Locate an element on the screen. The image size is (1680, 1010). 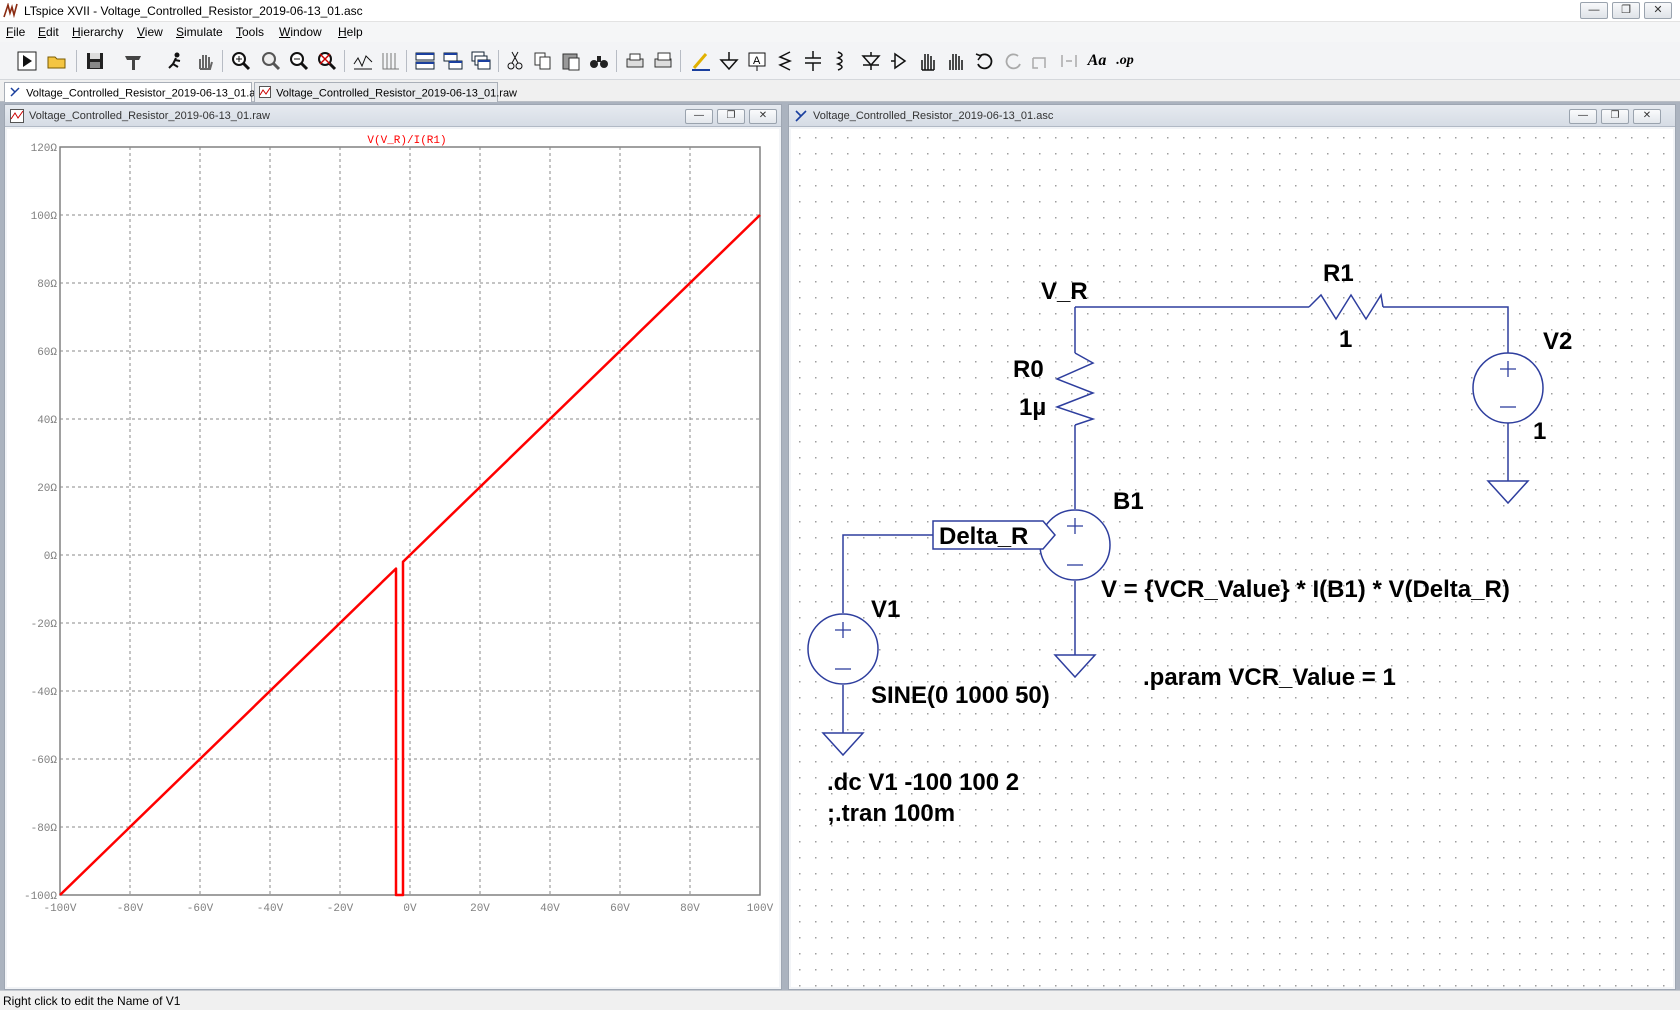
x-tick-label: 80V is located at coordinates (690, 909).